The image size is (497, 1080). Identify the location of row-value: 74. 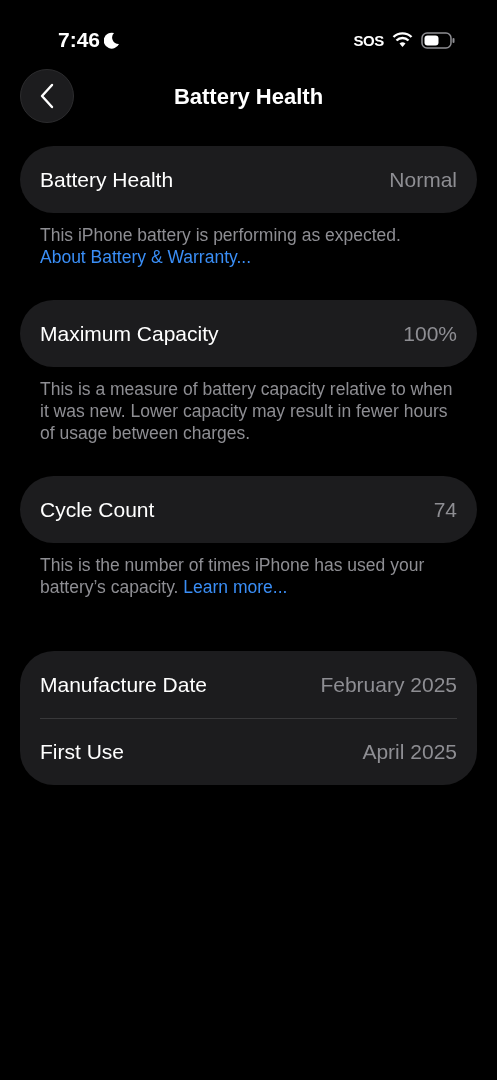
(445, 509).